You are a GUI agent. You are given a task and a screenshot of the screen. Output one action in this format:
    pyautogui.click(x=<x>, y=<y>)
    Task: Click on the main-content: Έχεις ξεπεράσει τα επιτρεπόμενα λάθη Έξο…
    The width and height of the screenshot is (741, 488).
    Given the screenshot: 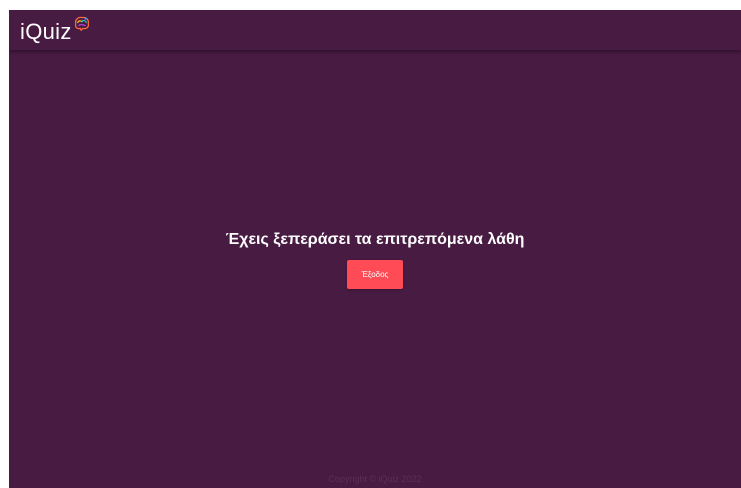 What is the action you would take?
    pyautogui.click(x=375, y=258)
    